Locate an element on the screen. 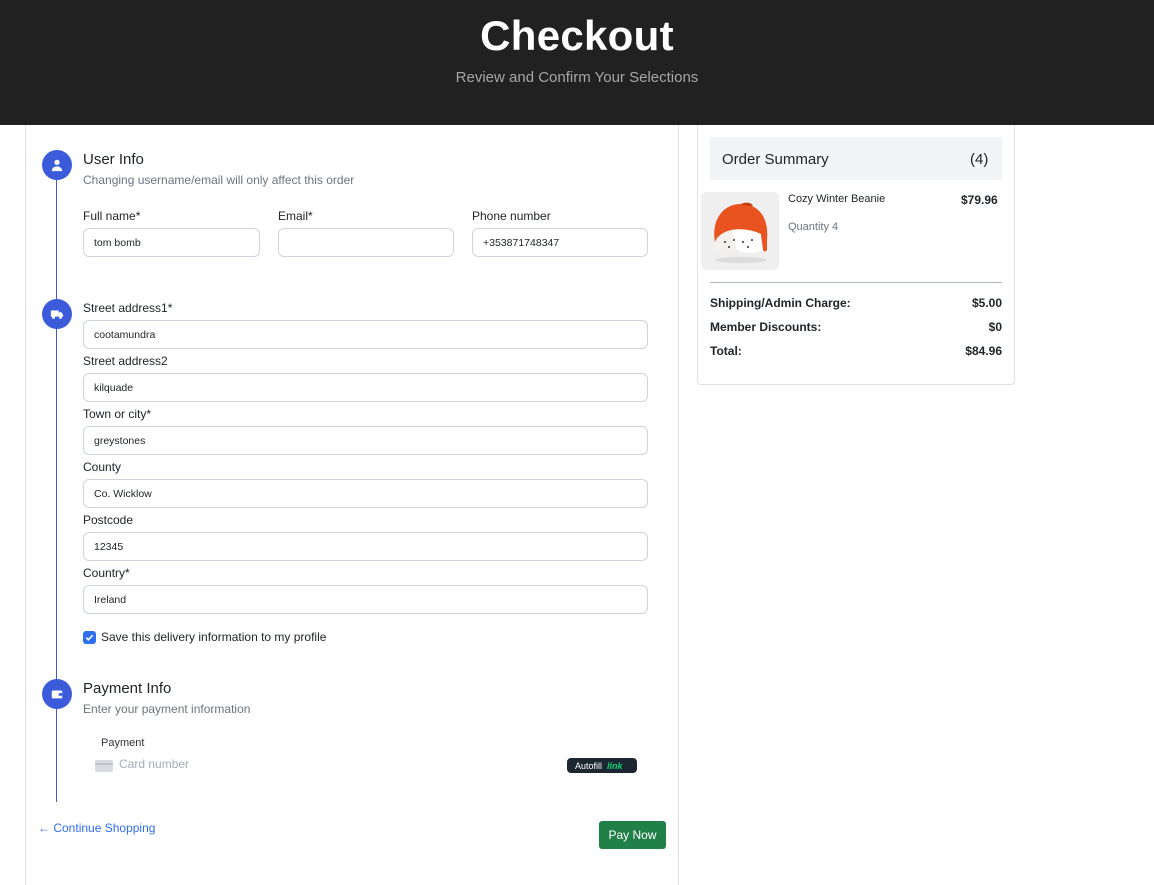  street1-label: Street address1* is located at coordinates (128, 308).